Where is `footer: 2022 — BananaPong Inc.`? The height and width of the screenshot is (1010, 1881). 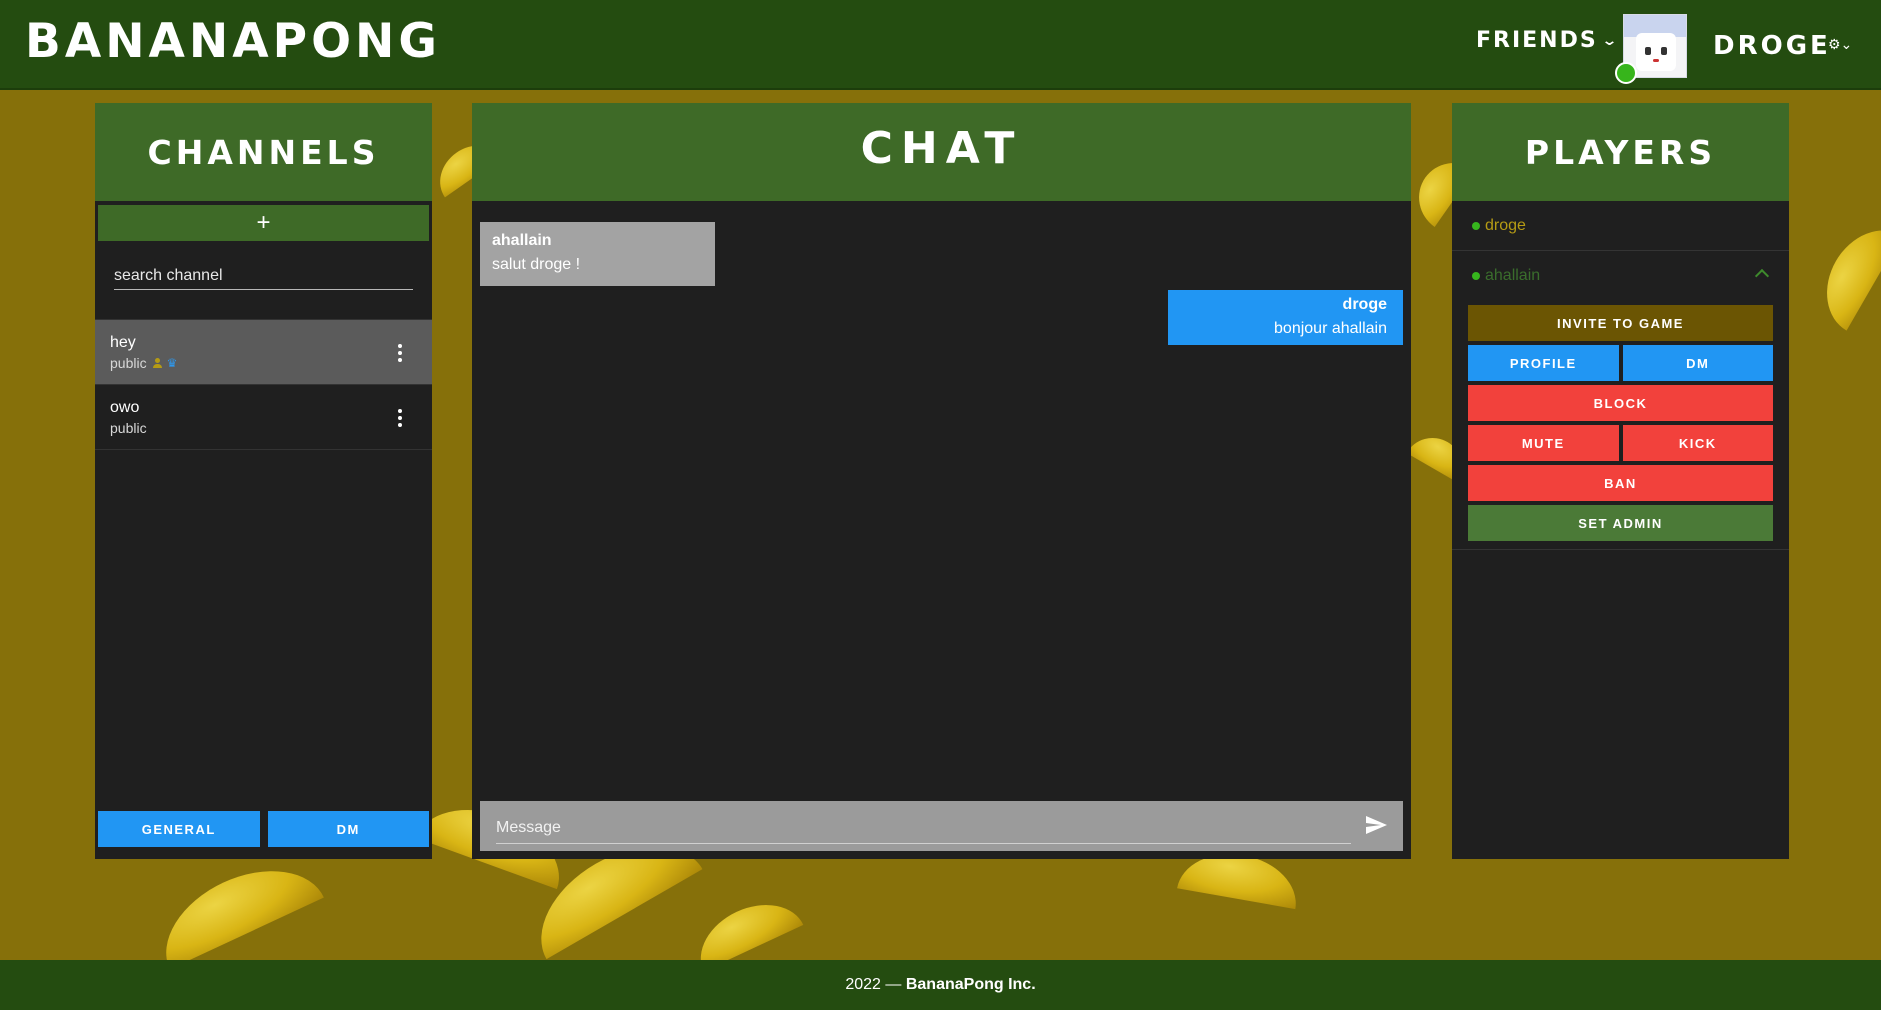
footer: 2022 — BananaPong Inc. is located at coordinates (940, 985).